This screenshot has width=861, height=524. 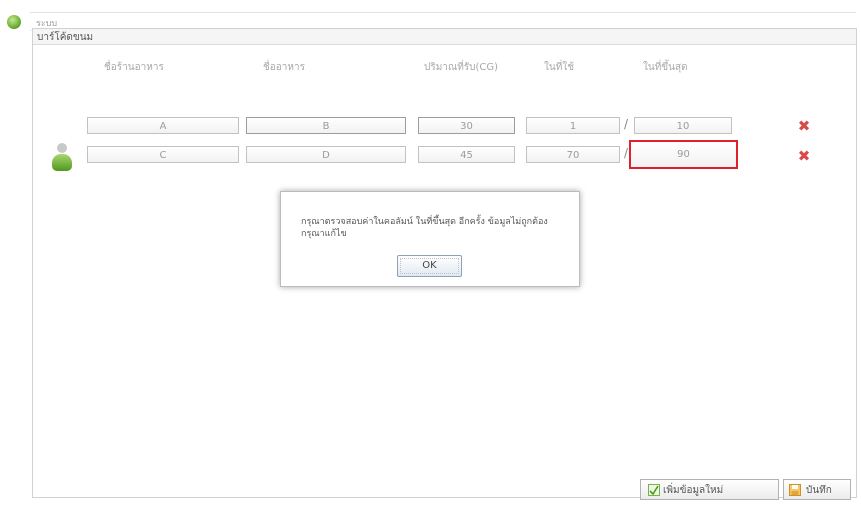 I want to click on row-user-icon, so click(x=62, y=158).